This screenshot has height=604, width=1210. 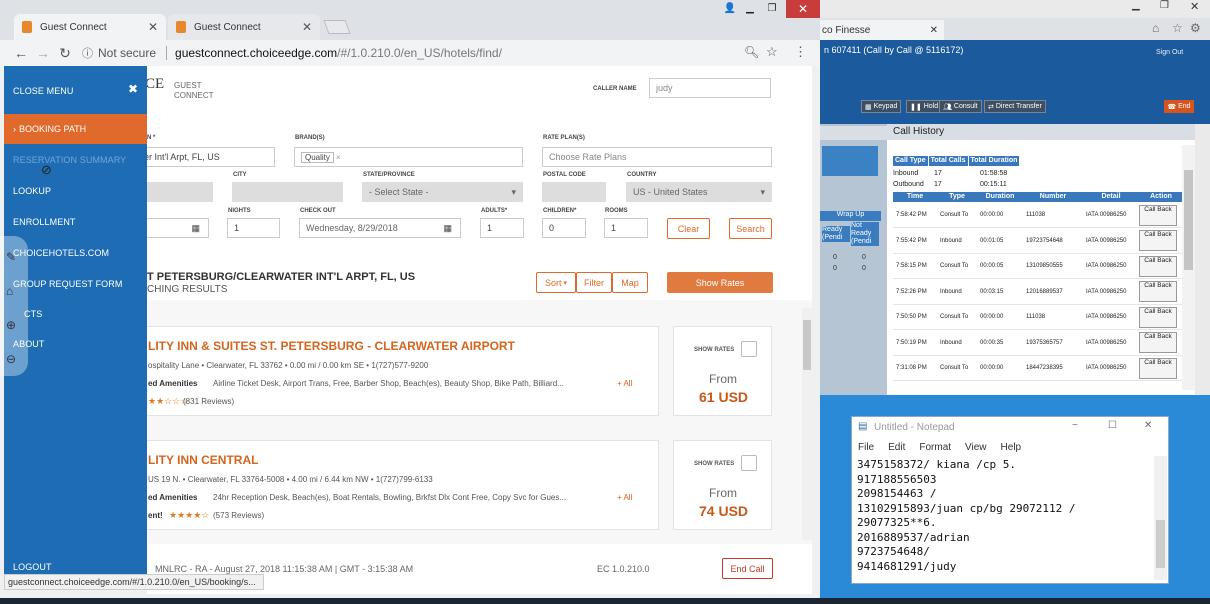 What do you see at coordinates (1075, 425) in the screenshot?
I see `minimize-icon: −` at bounding box center [1075, 425].